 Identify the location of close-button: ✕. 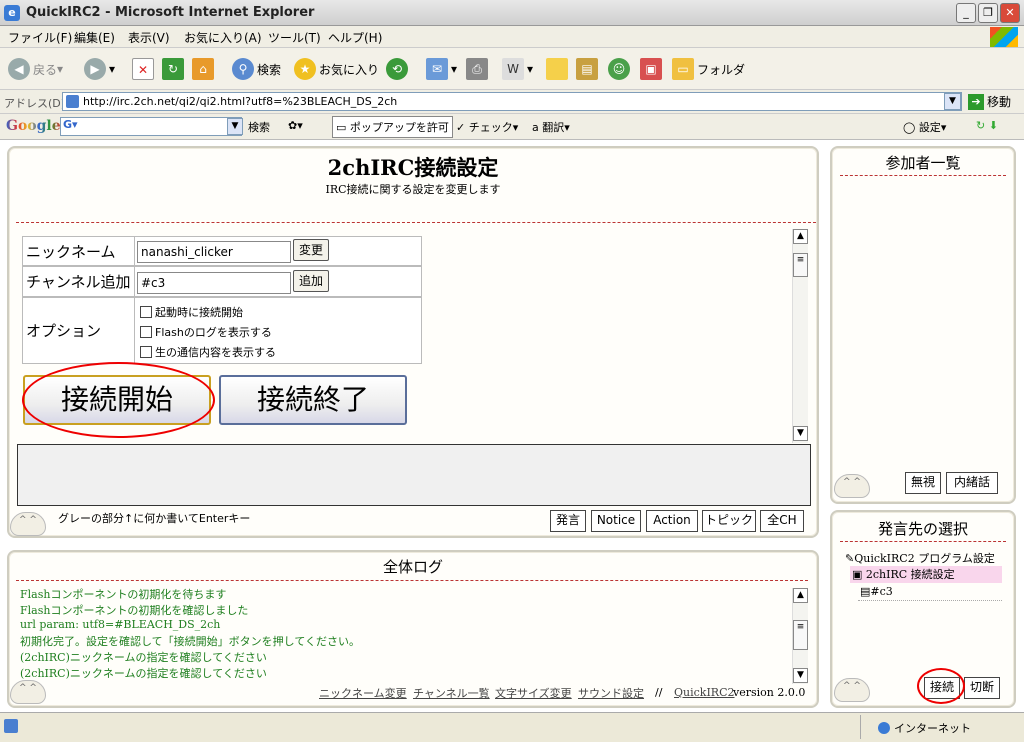
(1010, 13).